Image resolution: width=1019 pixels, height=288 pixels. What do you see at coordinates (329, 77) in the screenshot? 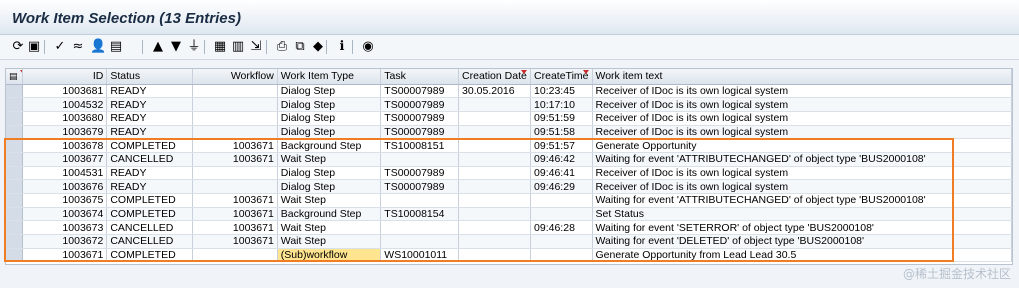
I see `column-header-work-item-type: Work Item Type` at bounding box center [329, 77].